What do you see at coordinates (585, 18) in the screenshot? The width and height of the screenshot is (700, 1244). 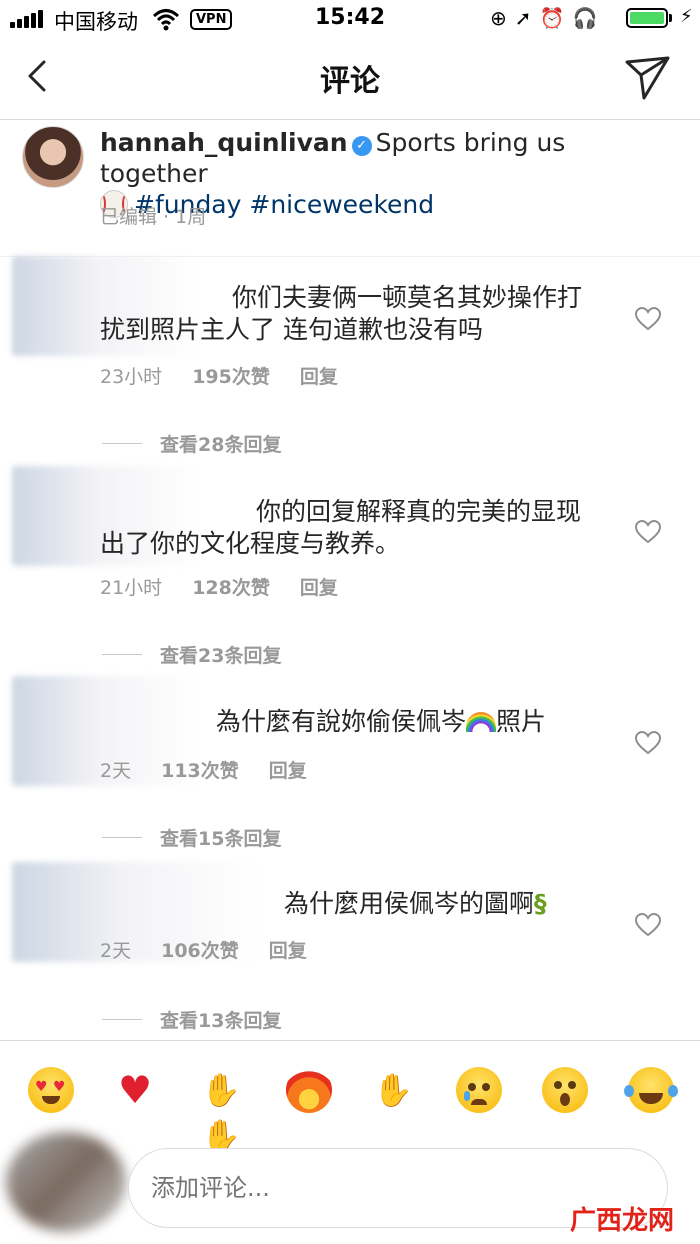 I see `headphones-icon: 🎧` at bounding box center [585, 18].